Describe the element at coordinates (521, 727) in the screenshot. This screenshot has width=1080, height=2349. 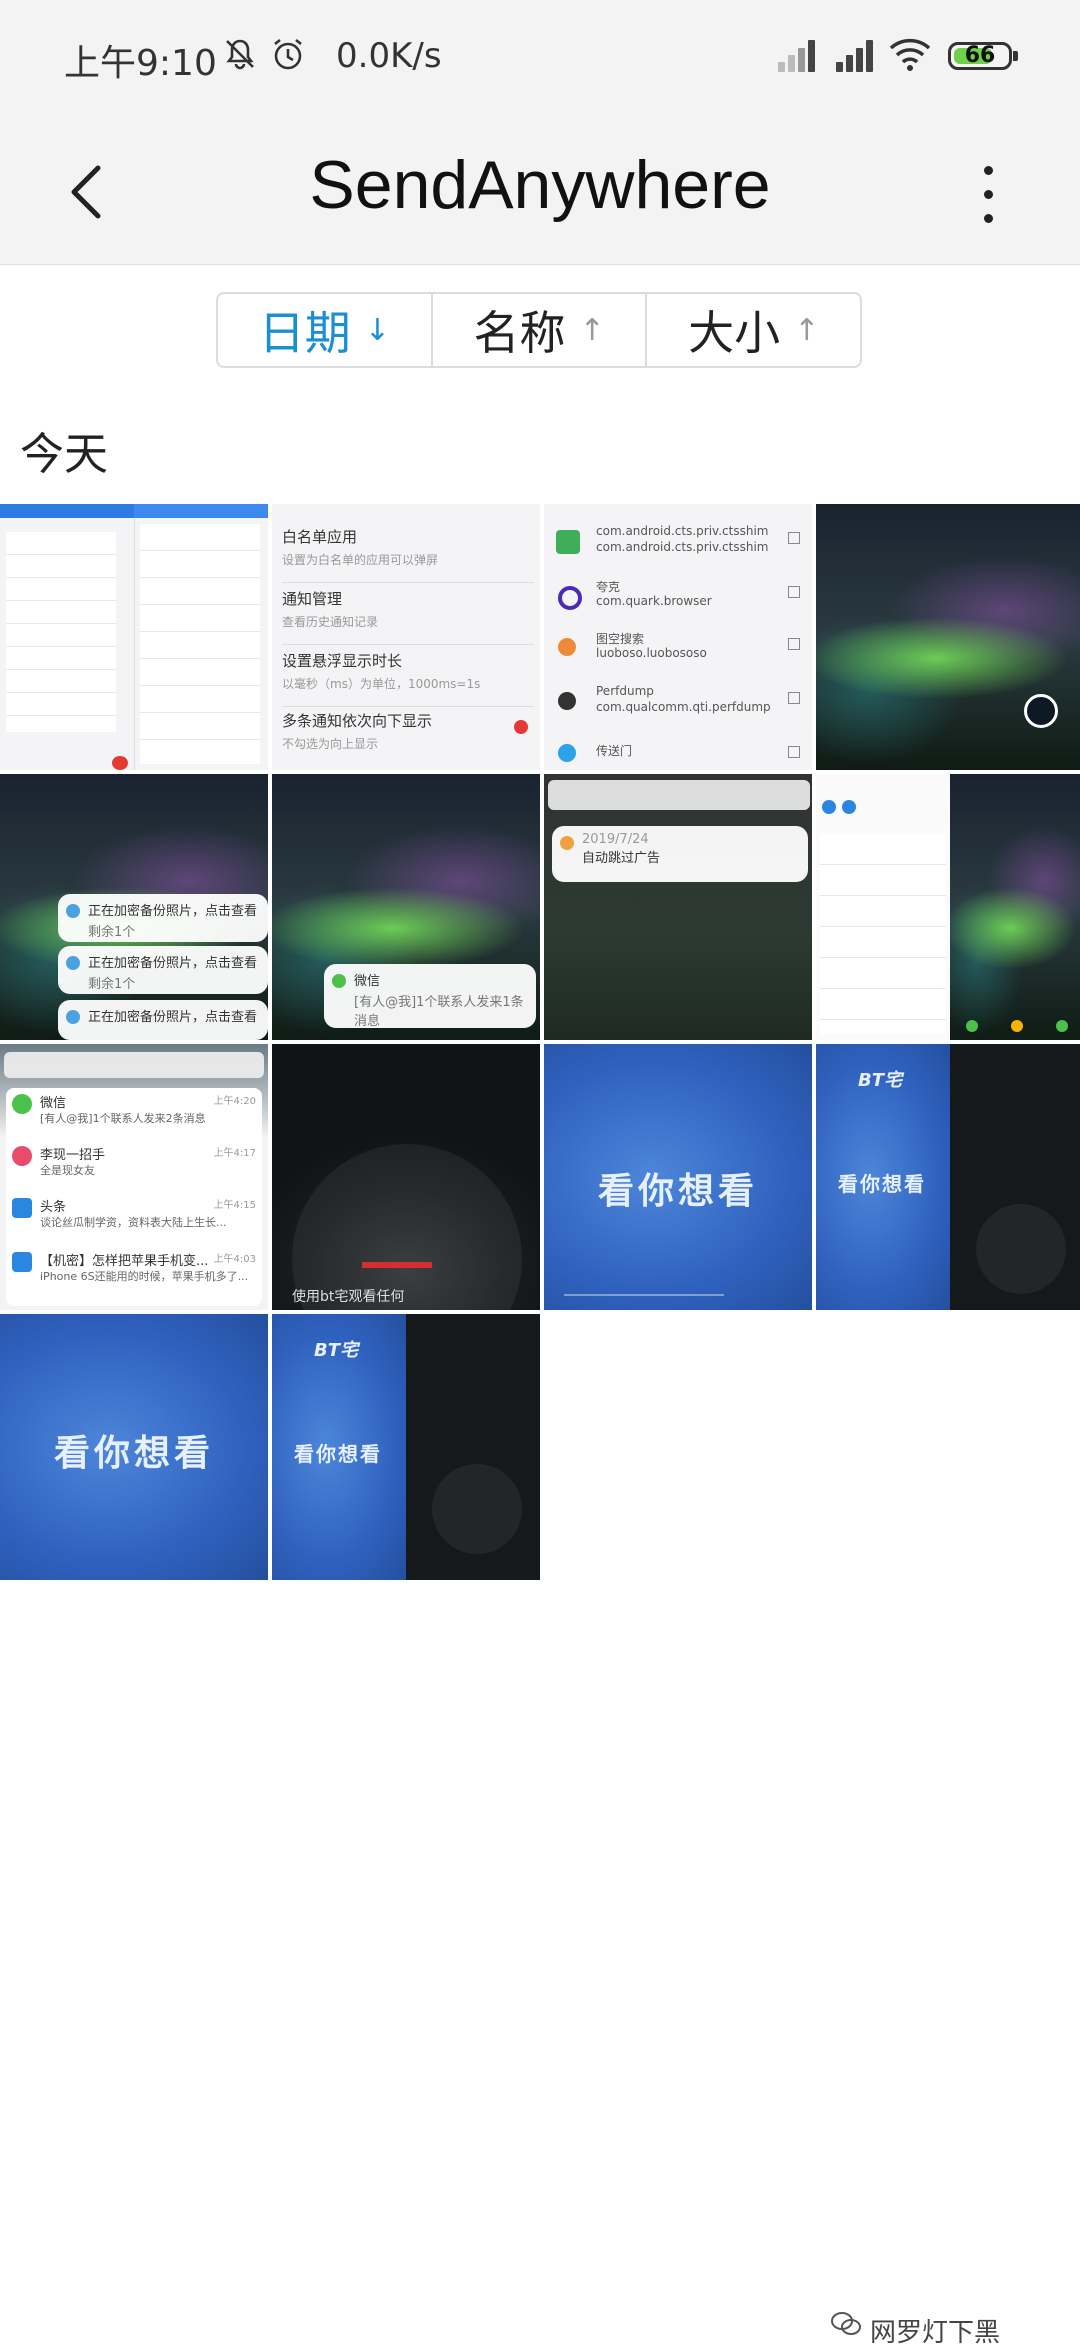
I see `toggle-switch` at that location.